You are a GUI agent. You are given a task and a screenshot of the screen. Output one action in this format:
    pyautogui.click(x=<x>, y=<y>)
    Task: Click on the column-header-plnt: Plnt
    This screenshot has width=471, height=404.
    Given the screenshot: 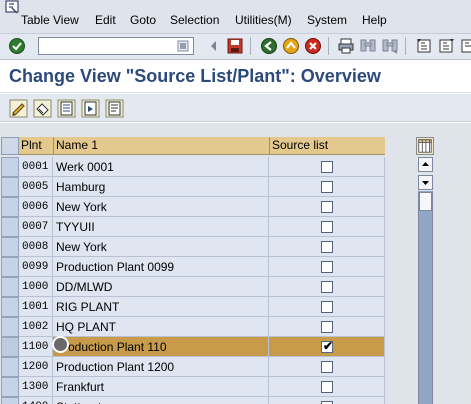 What is the action you would take?
    pyautogui.click(x=36, y=146)
    